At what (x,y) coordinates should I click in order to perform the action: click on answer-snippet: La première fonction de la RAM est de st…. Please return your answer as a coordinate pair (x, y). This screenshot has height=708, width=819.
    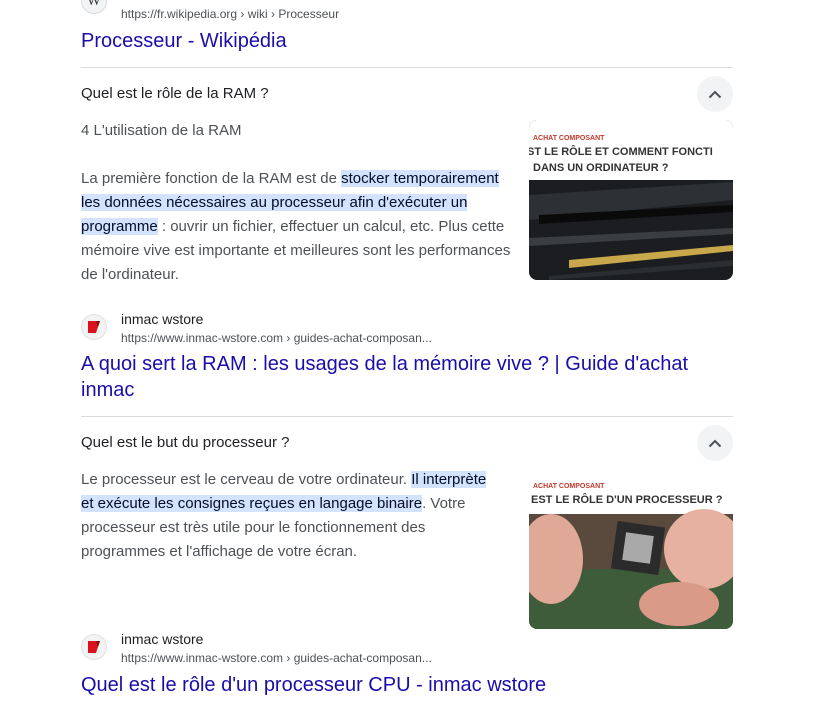
    Looking at the image, I should click on (296, 226).